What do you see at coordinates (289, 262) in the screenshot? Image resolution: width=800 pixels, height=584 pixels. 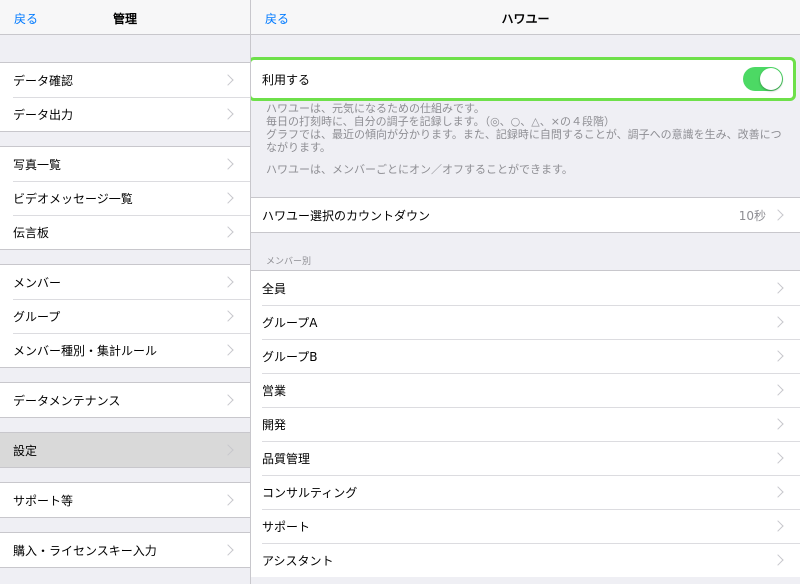 I see `member-section-header: メンバー別` at bounding box center [289, 262].